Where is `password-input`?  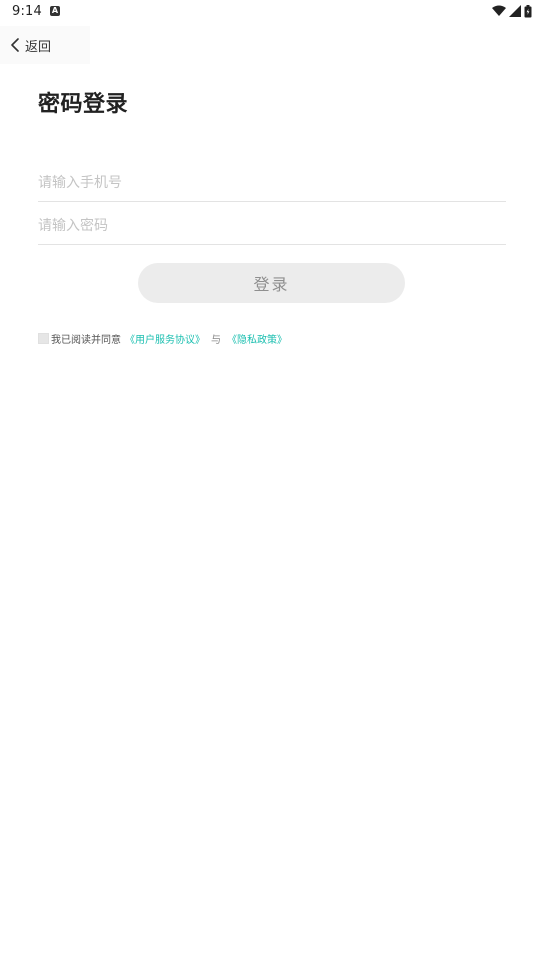
password-input is located at coordinates (272, 226).